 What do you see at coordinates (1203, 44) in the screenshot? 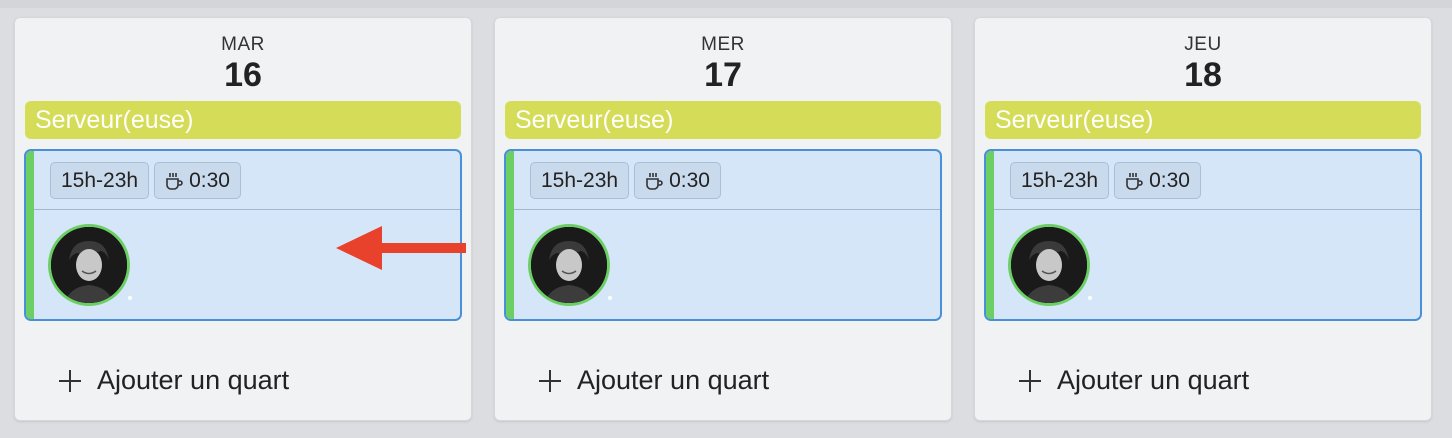
I see `day-name: JEU` at bounding box center [1203, 44].